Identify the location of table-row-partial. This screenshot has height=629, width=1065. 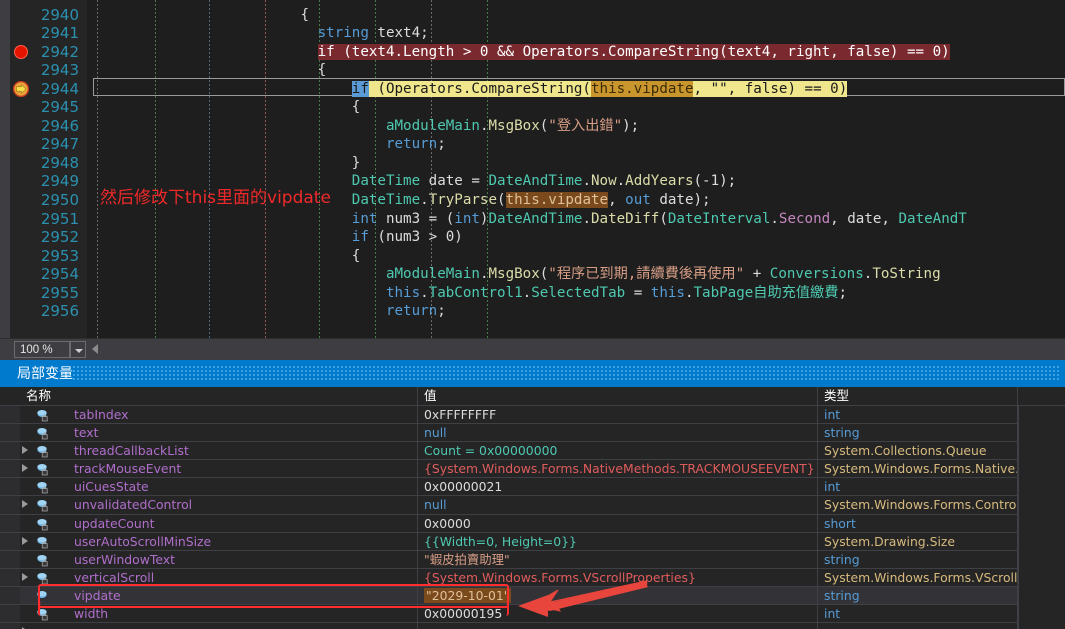
(532, 626).